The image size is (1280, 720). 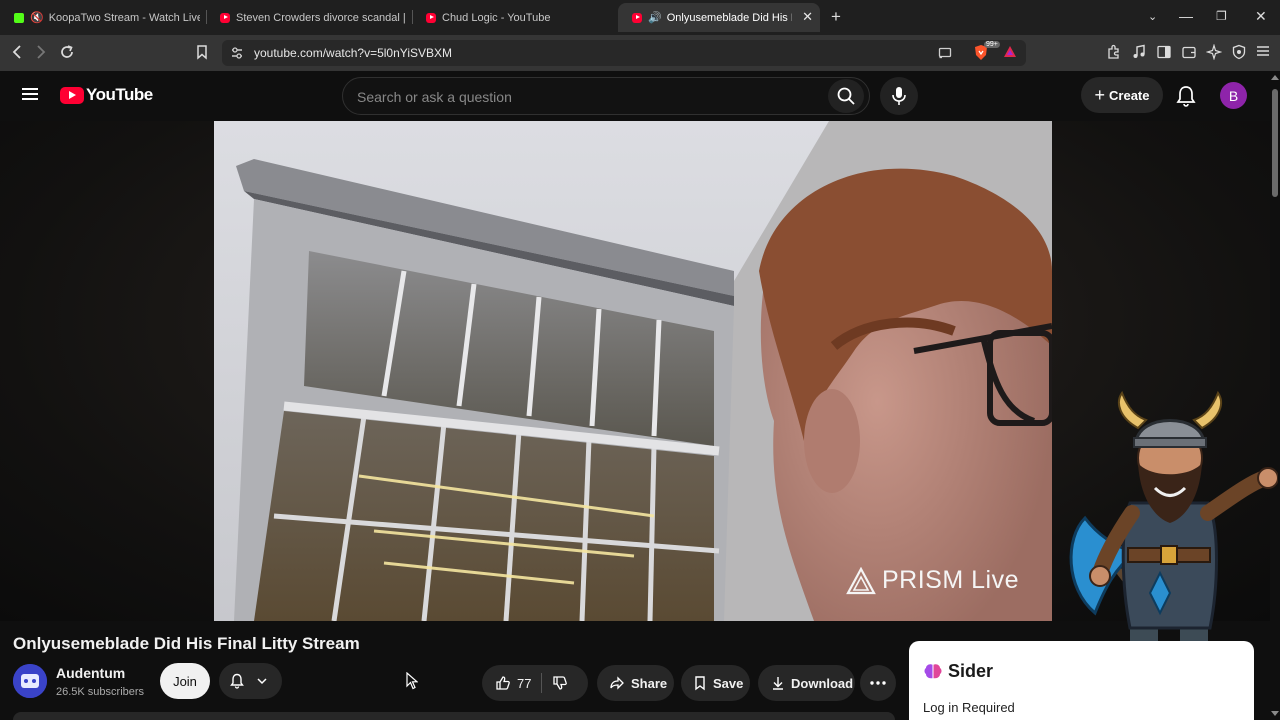 What do you see at coordinates (861, 580) in the screenshot?
I see `prism-logo-icon` at bounding box center [861, 580].